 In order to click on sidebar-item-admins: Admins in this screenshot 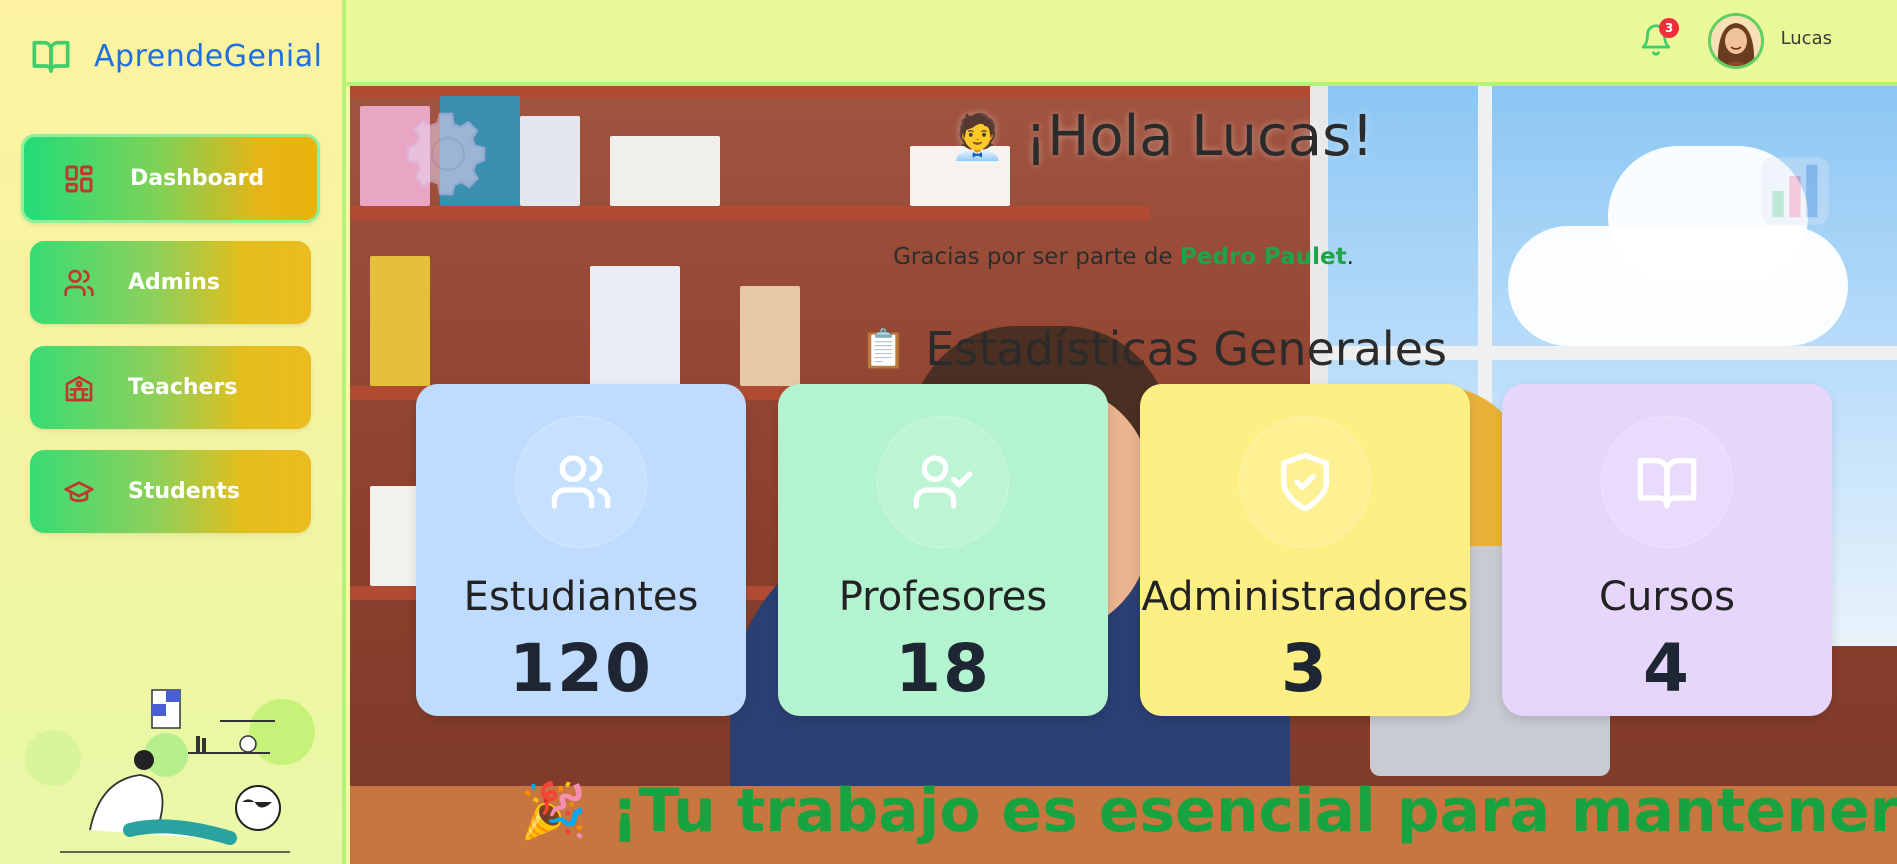, I will do `click(170, 282)`.